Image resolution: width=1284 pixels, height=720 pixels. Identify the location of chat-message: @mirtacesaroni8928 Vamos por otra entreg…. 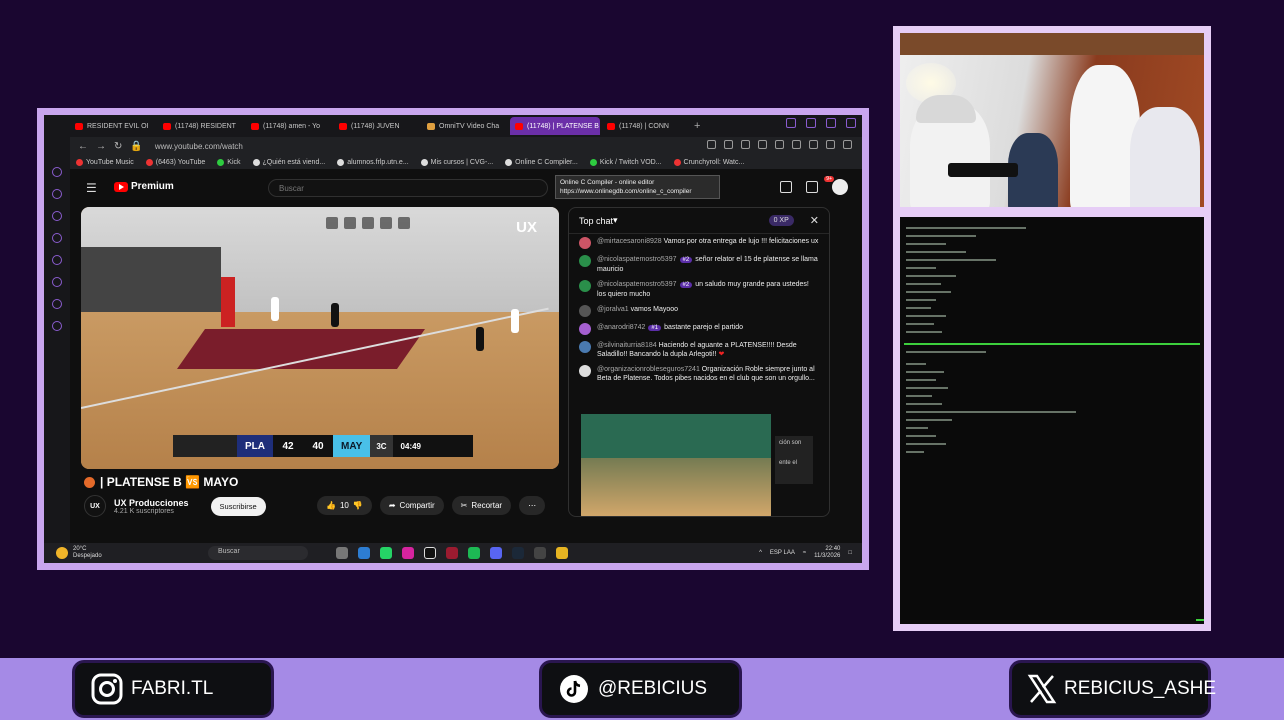
(699, 243).